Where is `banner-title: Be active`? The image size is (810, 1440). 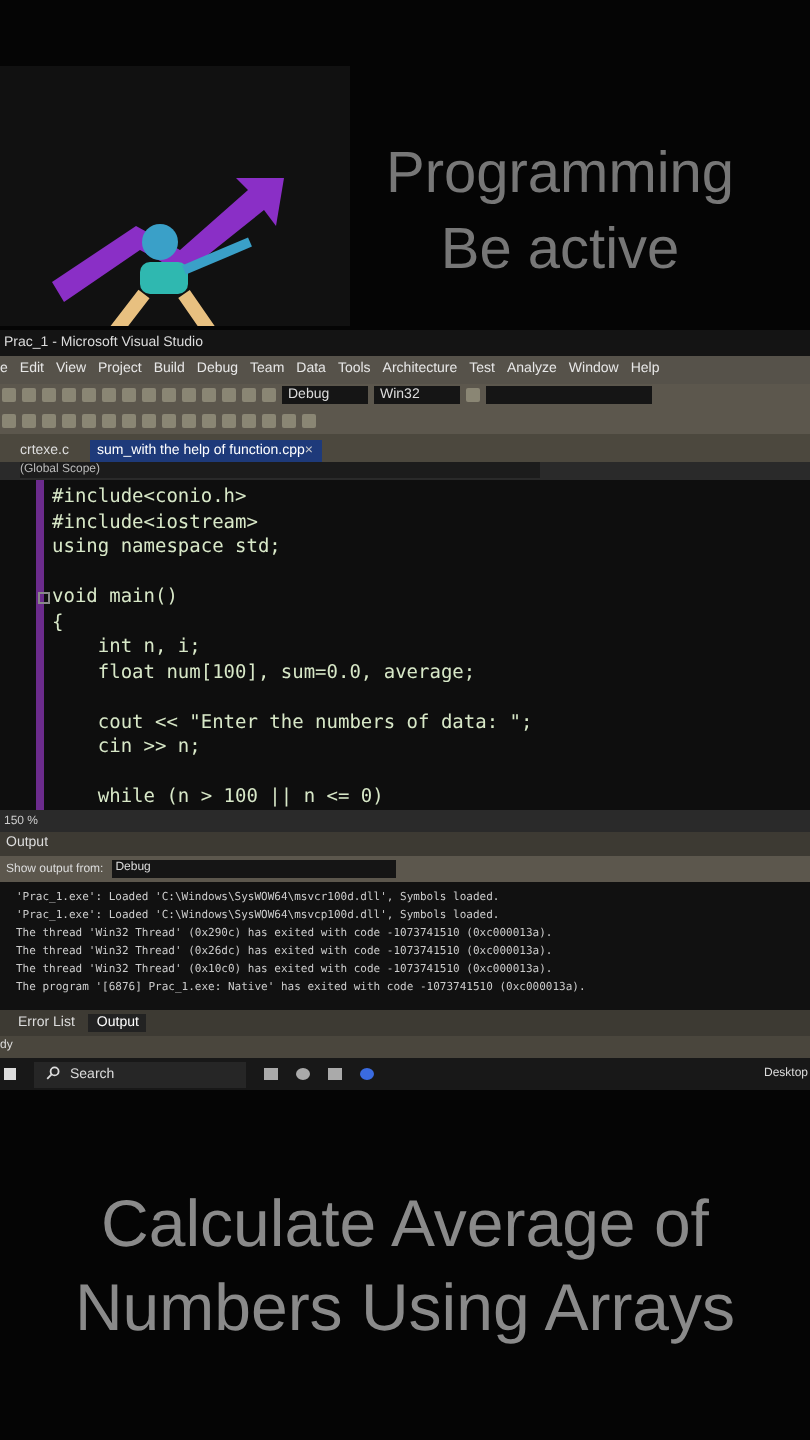 banner-title: Be active is located at coordinates (560, 251).